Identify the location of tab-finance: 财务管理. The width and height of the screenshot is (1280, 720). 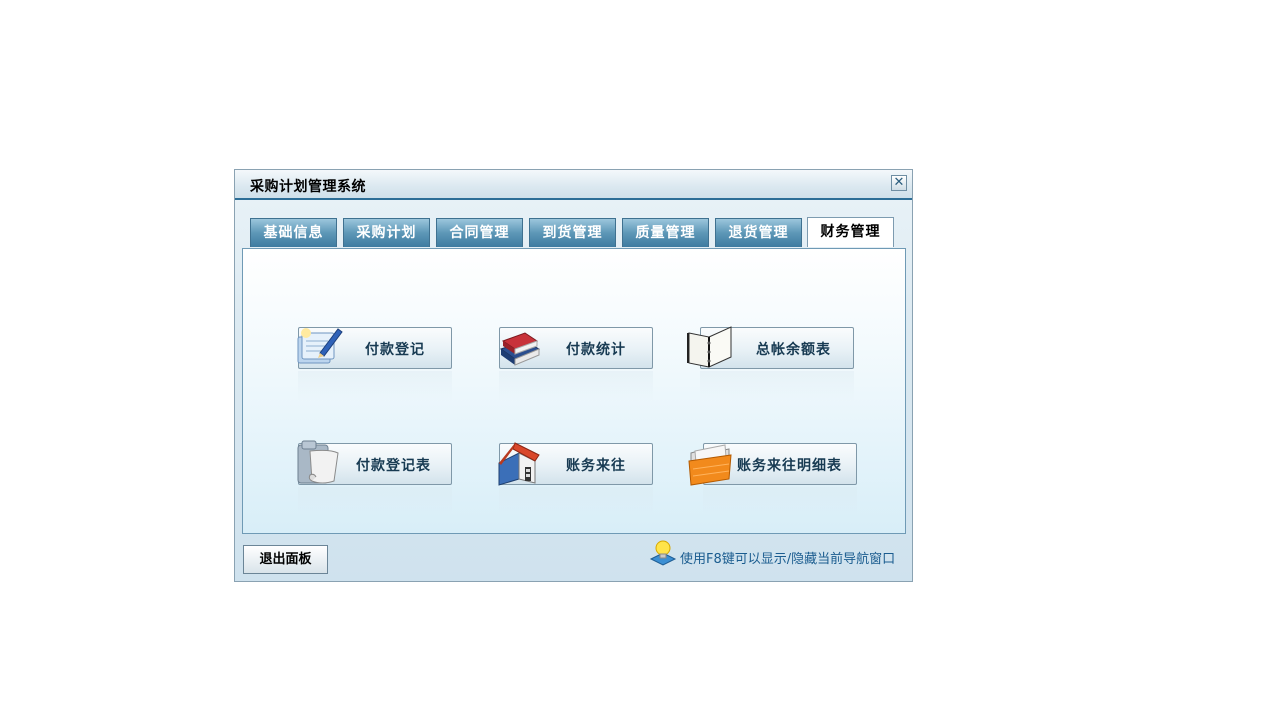
(850, 232).